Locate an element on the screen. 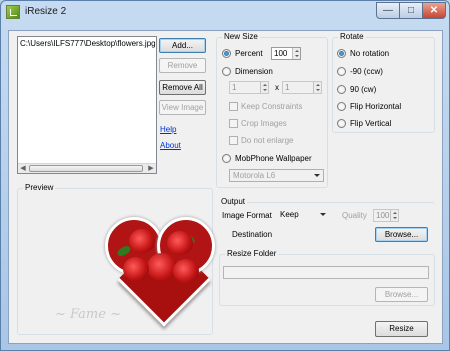 This screenshot has height=351, width=450. height-spinner: 1 is located at coordinates (302, 87).